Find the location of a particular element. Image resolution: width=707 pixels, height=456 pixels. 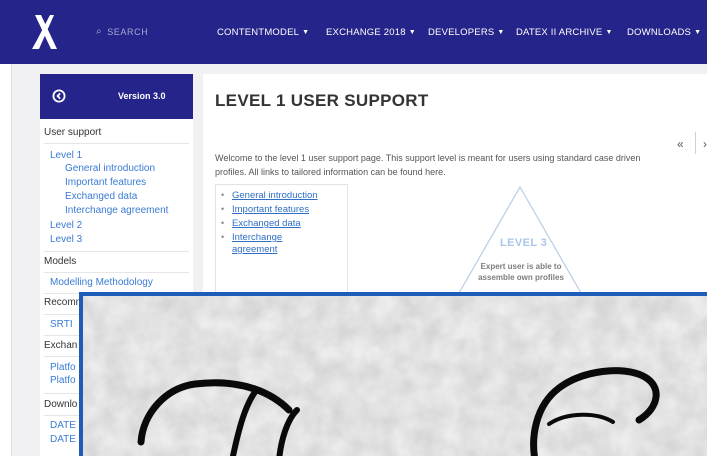

x-logo-icon is located at coordinates (45, 32).